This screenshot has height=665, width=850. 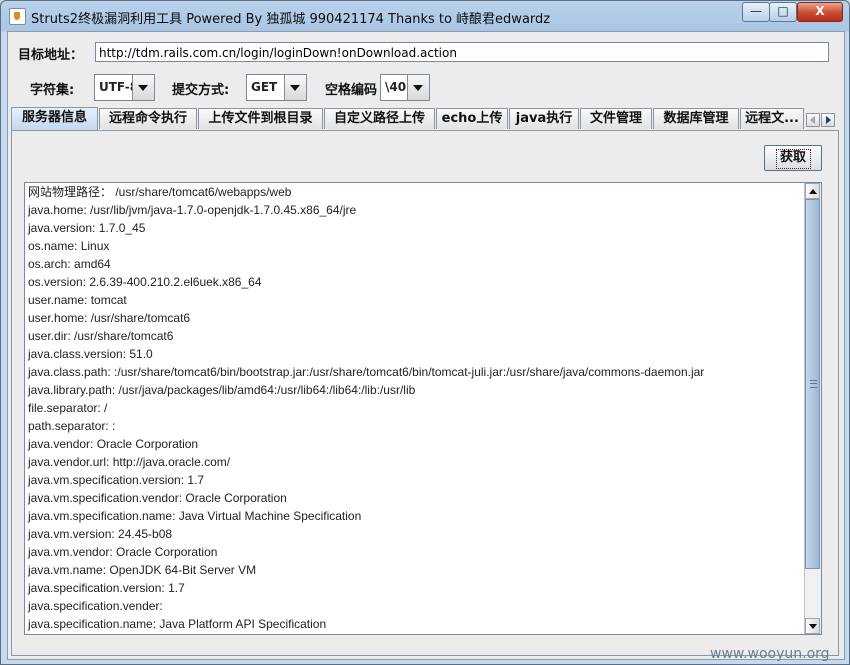 What do you see at coordinates (129, 462) in the screenshot?
I see `output-line: java.vendor.url: http://java.oracle.com/` at bounding box center [129, 462].